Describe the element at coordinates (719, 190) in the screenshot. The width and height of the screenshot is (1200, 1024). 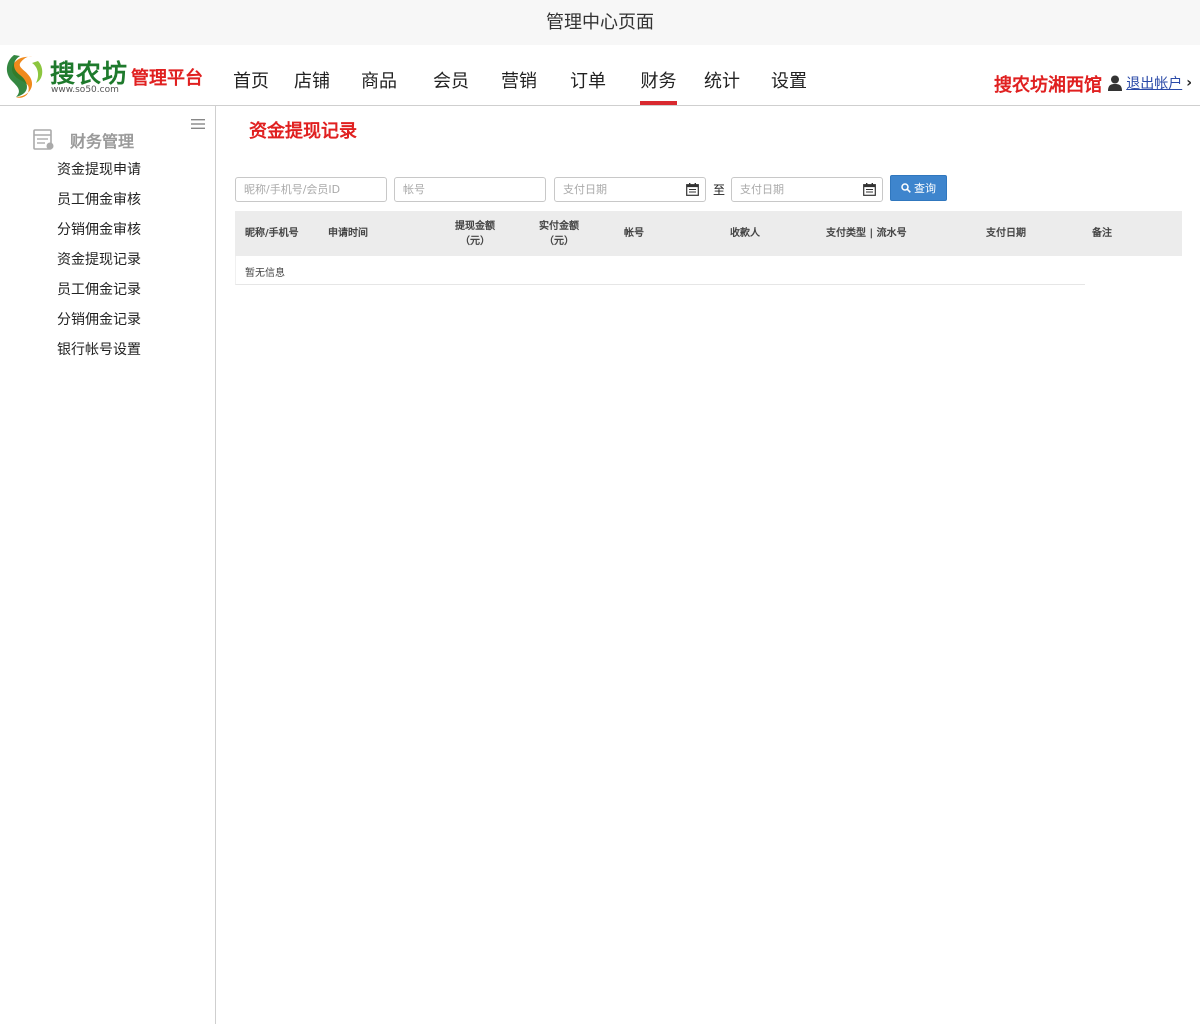
I see `date-range-separator: 至` at that location.